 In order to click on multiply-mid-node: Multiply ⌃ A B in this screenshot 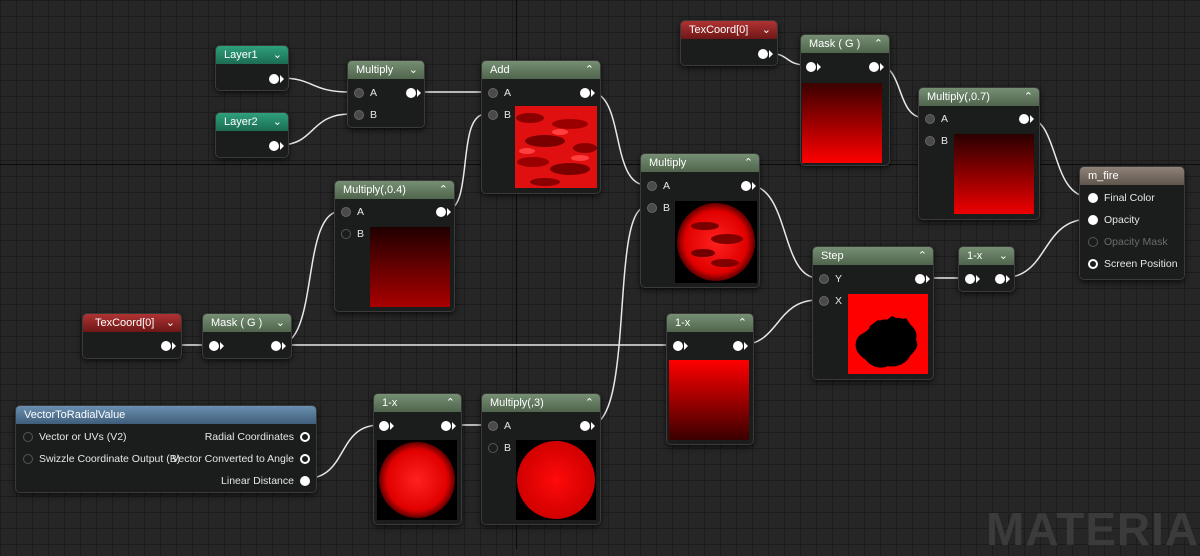, I will do `click(700, 220)`.